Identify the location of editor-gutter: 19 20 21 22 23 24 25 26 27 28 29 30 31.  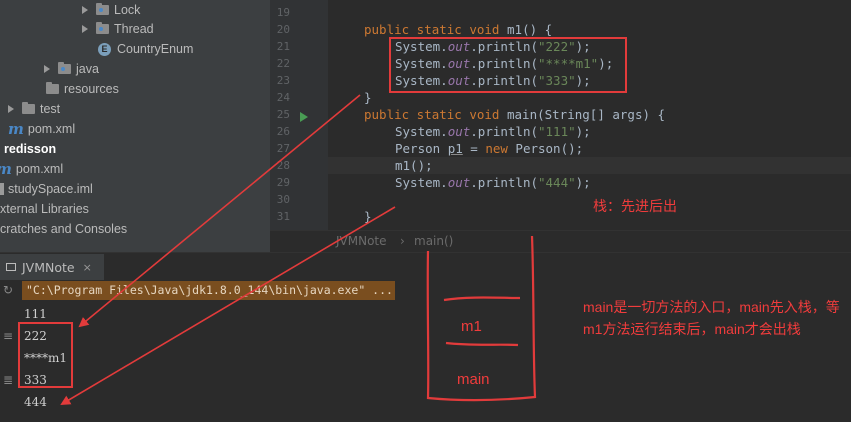
(299, 115).